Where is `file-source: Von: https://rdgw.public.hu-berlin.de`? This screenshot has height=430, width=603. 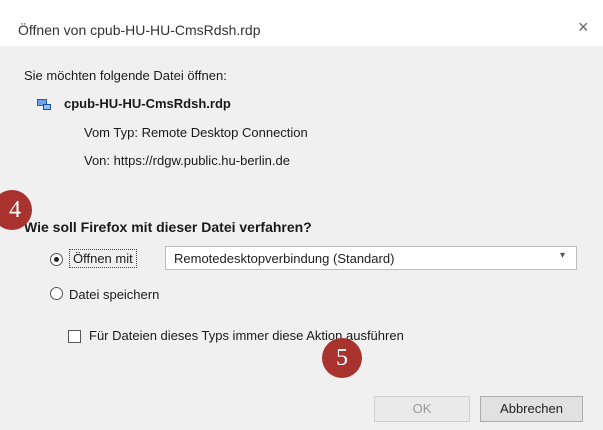 file-source: Von: https://rdgw.public.hu-berlin.de is located at coordinates (187, 160).